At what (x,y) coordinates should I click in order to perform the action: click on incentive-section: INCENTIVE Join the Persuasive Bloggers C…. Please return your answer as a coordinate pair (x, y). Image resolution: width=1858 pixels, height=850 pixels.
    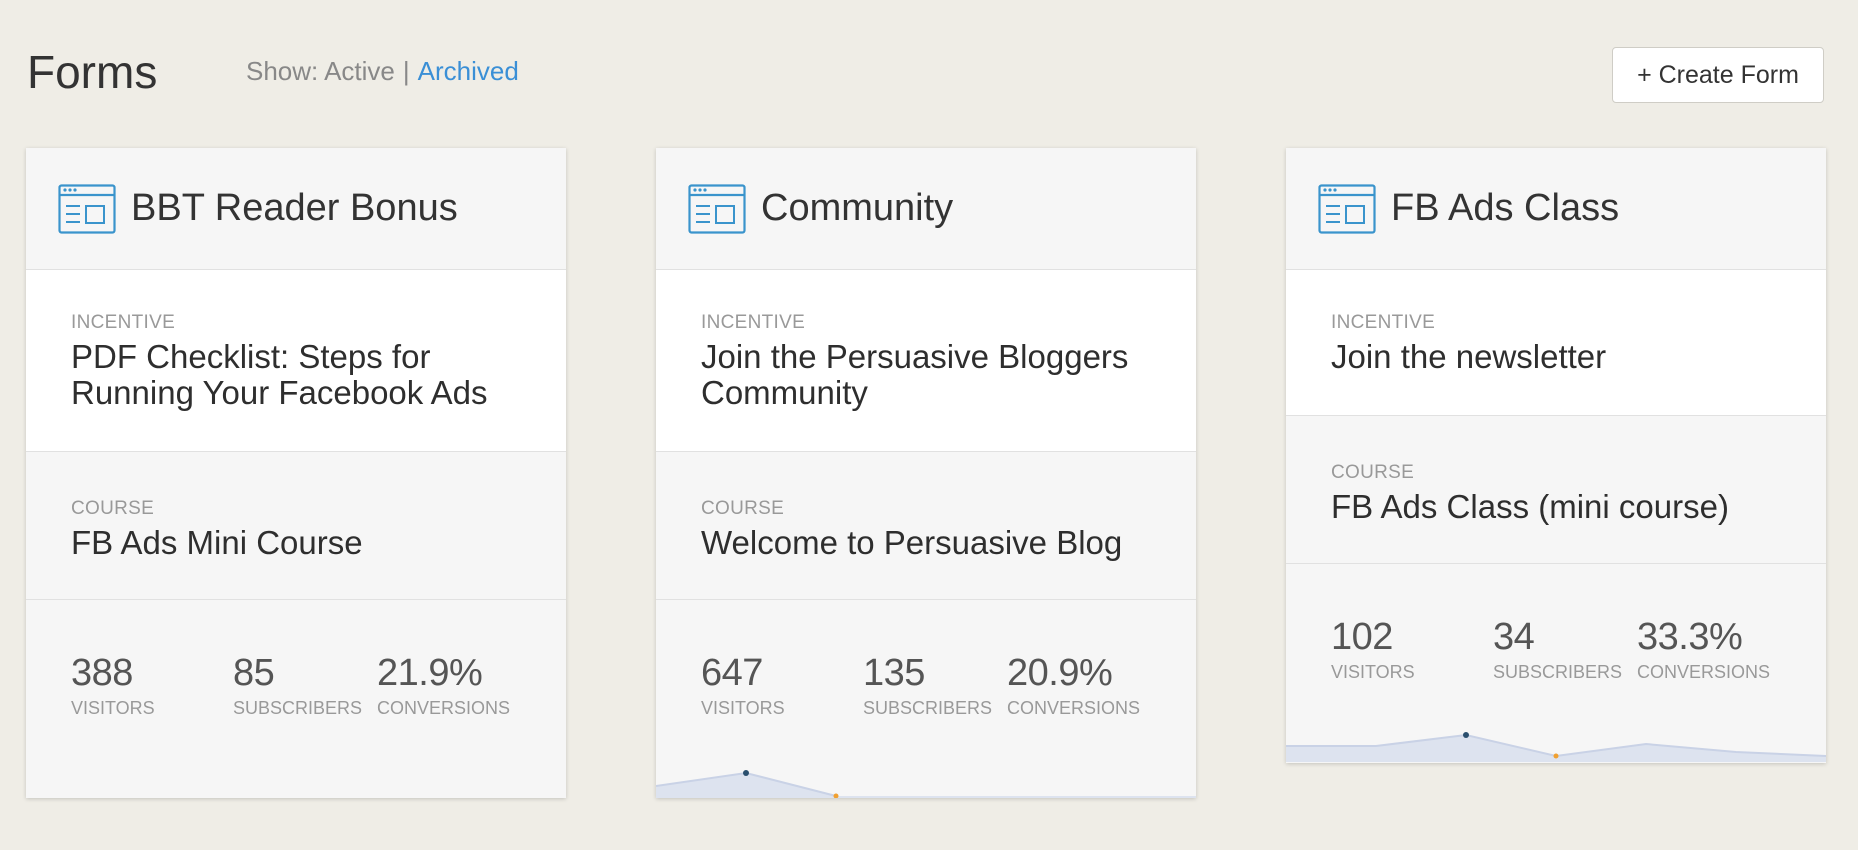
    Looking at the image, I should click on (926, 361).